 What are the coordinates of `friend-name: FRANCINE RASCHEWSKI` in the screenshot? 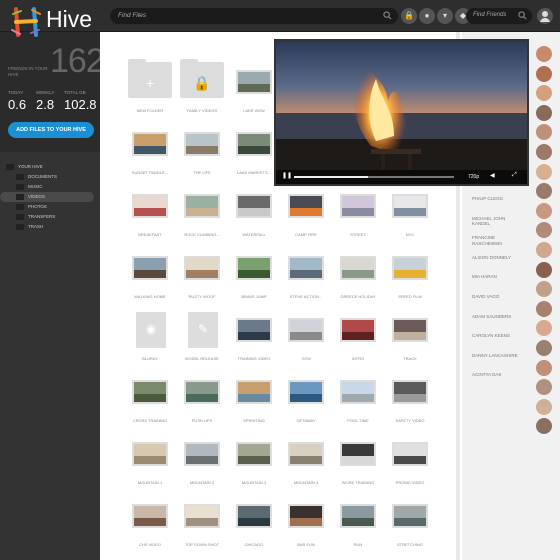 It's located at (497, 240).